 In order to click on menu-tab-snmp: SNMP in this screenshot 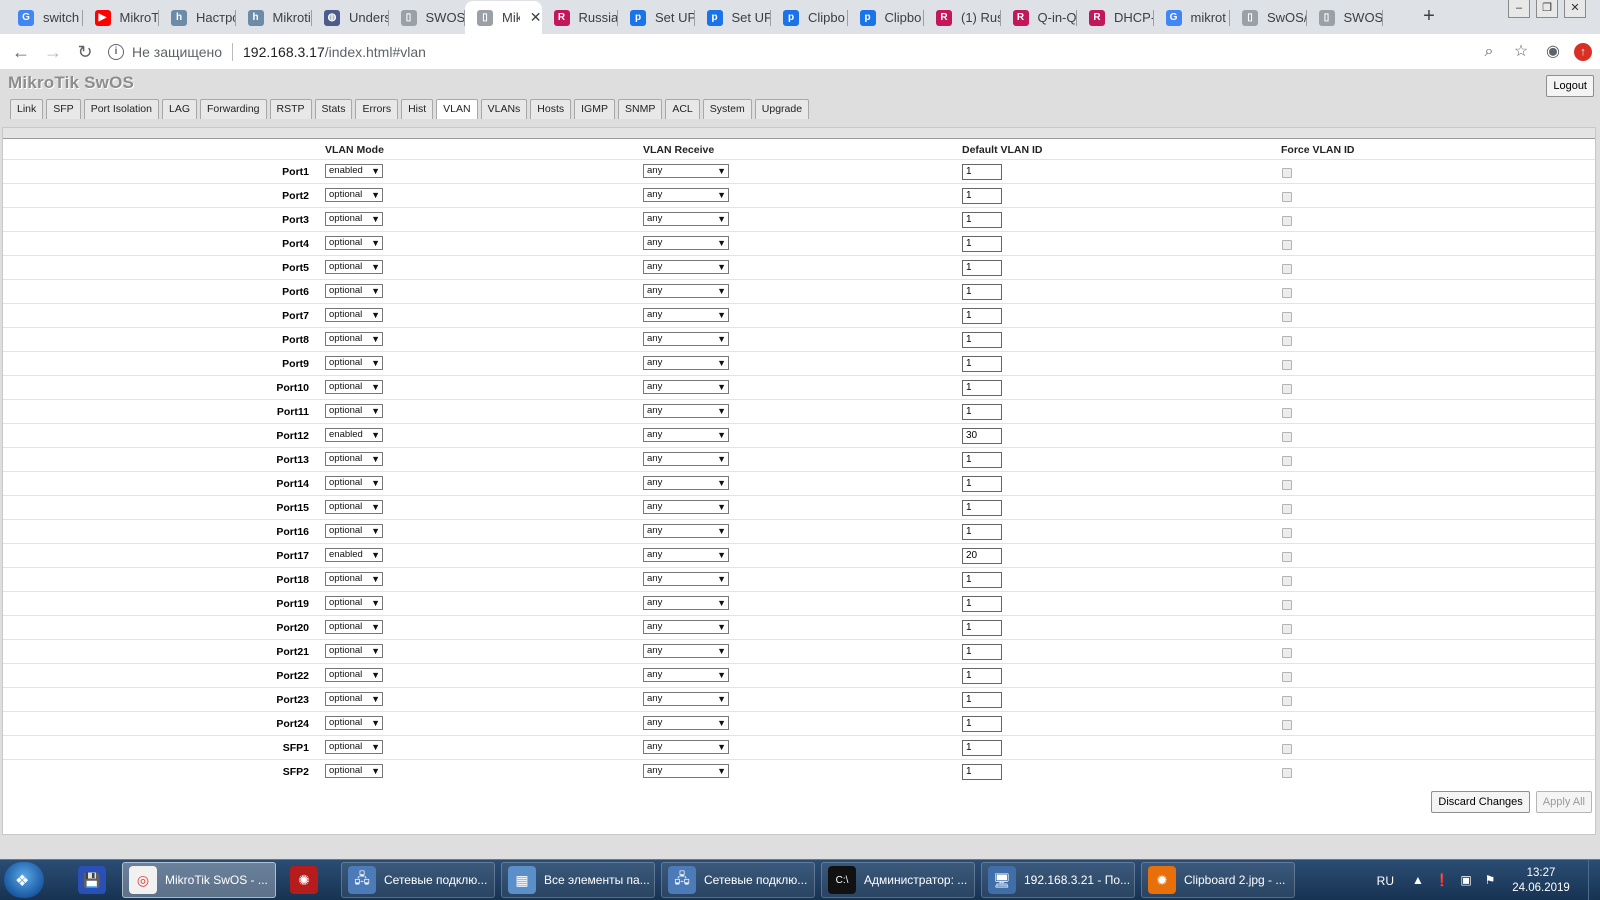, I will do `click(640, 109)`.